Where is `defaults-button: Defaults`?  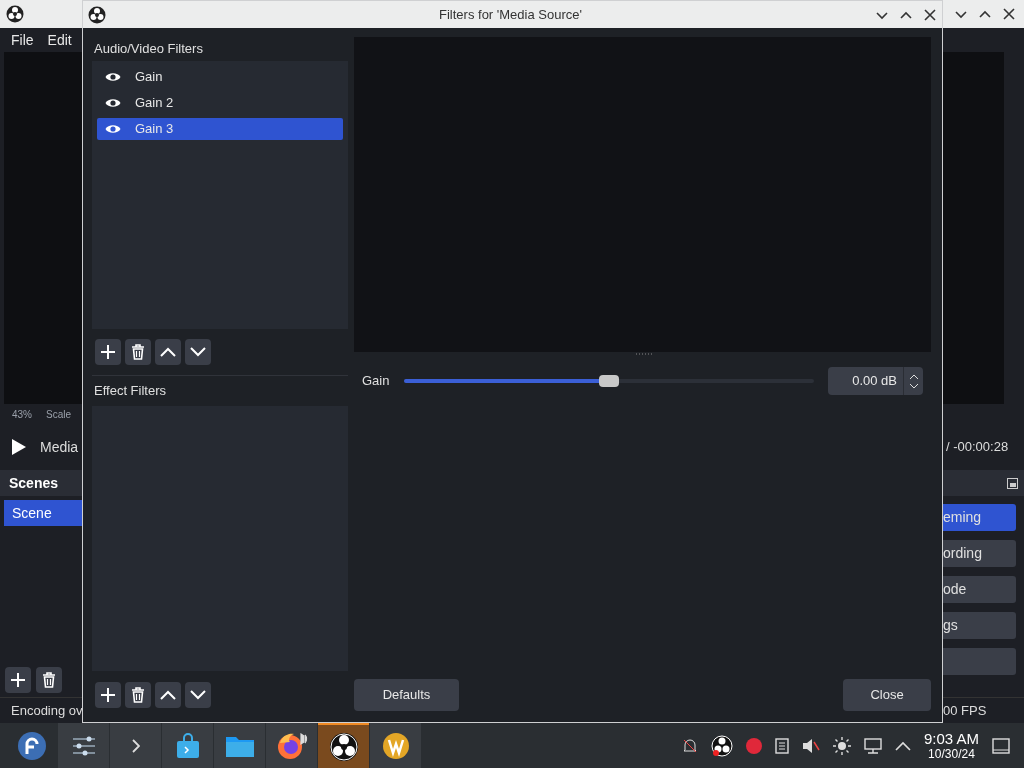 defaults-button: Defaults is located at coordinates (406, 695).